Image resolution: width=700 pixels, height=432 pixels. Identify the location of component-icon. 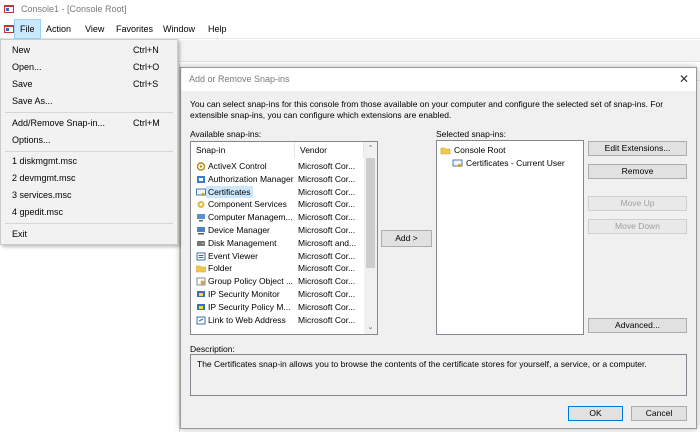
(201, 205).